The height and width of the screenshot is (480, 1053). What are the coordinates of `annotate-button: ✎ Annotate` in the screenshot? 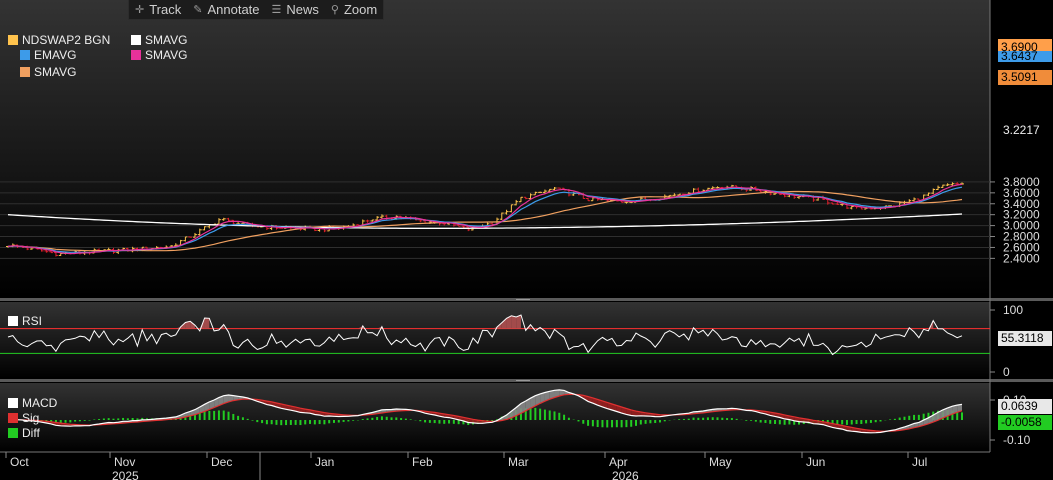 It's located at (226, 9).